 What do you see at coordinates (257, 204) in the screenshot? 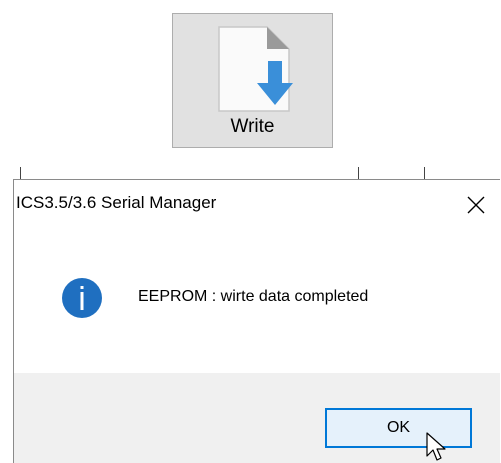
I see `dialog-title-bar: ICS3.5/3.6 Serial Manager` at bounding box center [257, 204].